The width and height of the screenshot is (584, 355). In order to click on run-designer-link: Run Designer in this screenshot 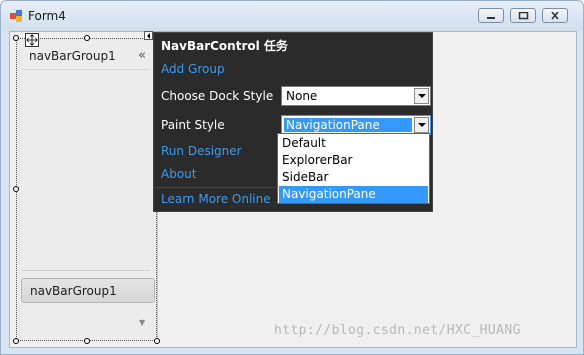, I will do `click(201, 151)`.